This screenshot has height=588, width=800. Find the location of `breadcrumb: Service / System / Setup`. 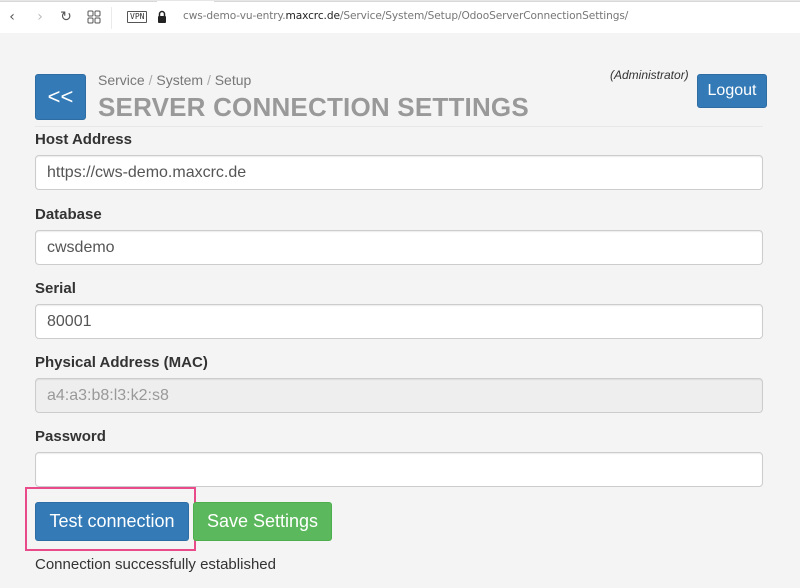

breadcrumb: Service / System / Setup is located at coordinates (174, 80).